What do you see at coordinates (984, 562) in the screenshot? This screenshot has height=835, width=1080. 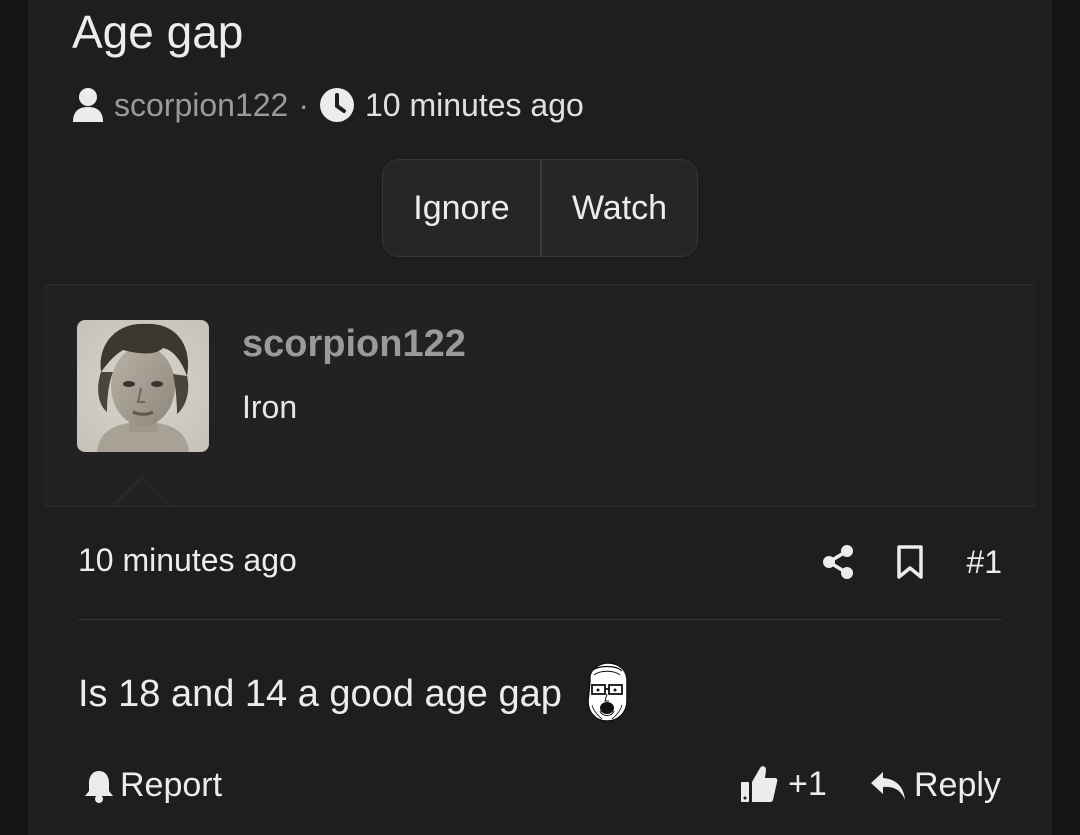 I see `post-number-link: #1` at bounding box center [984, 562].